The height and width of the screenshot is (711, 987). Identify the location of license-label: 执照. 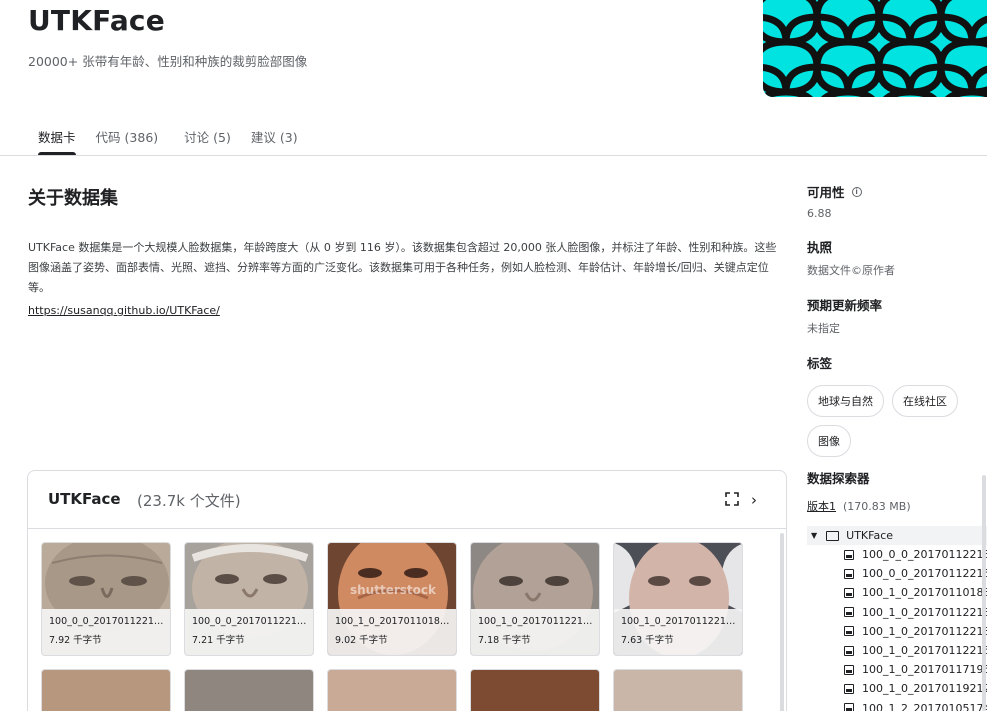
(820, 247).